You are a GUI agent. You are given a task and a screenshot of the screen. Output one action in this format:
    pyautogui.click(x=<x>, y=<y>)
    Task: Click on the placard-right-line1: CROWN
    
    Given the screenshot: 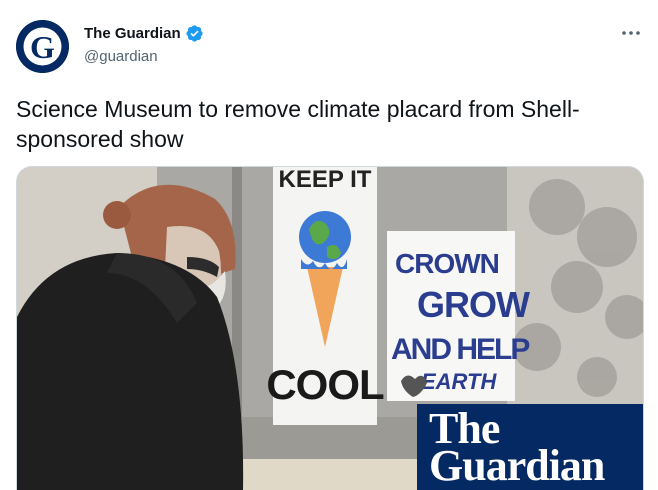 What is the action you would take?
    pyautogui.click(x=447, y=263)
    